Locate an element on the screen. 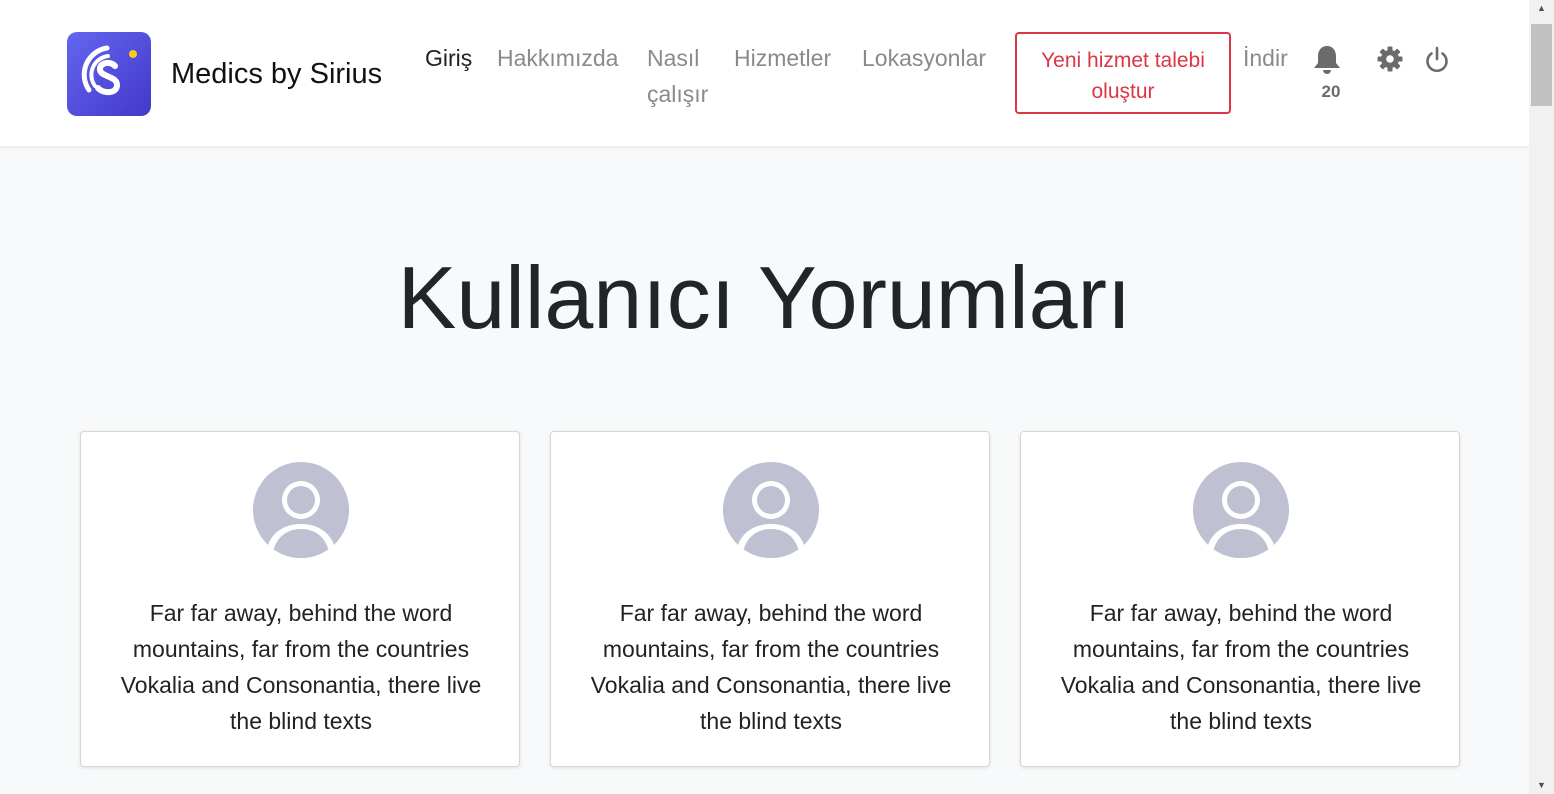  gear-icon is located at coordinates (1390, 61).